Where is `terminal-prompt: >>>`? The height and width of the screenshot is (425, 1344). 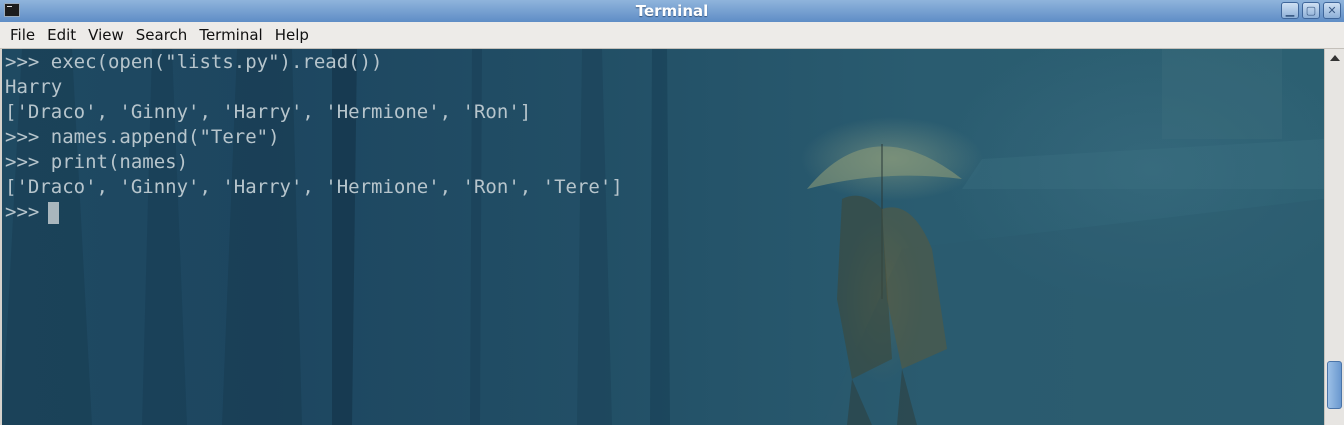 terminal-prompt: >>> is located at coordinates (28, 212).